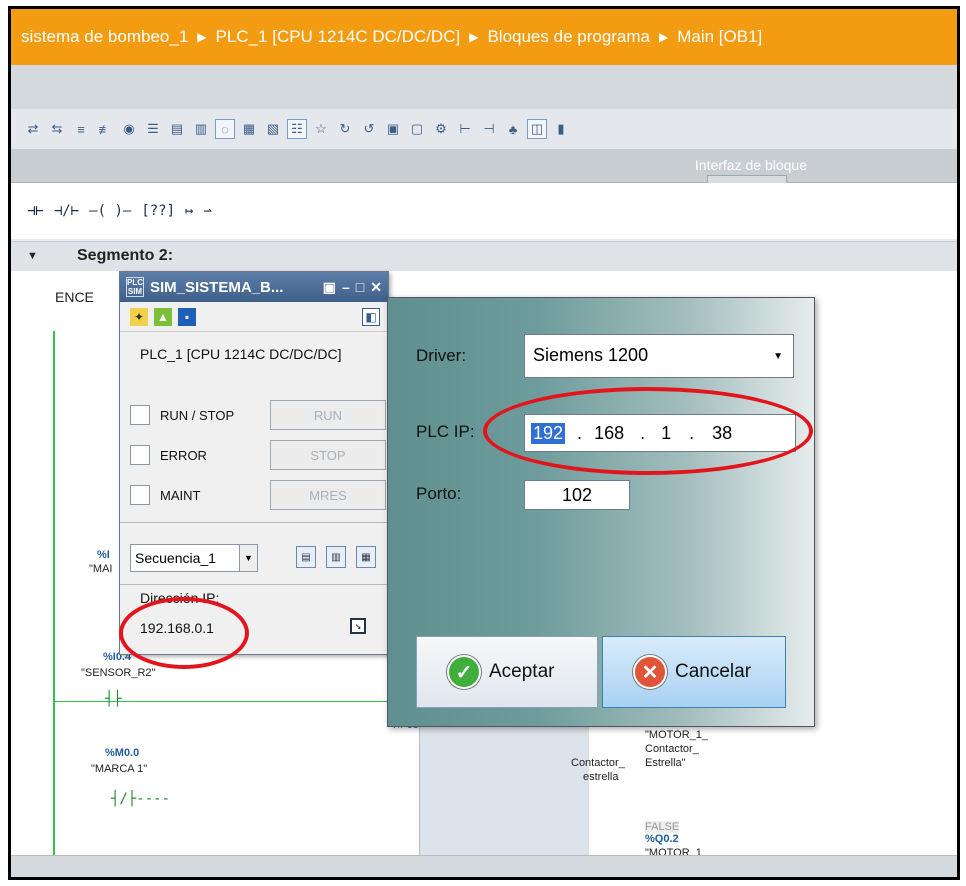  I want to click on comment-icon: ◌, so click(225, 129).